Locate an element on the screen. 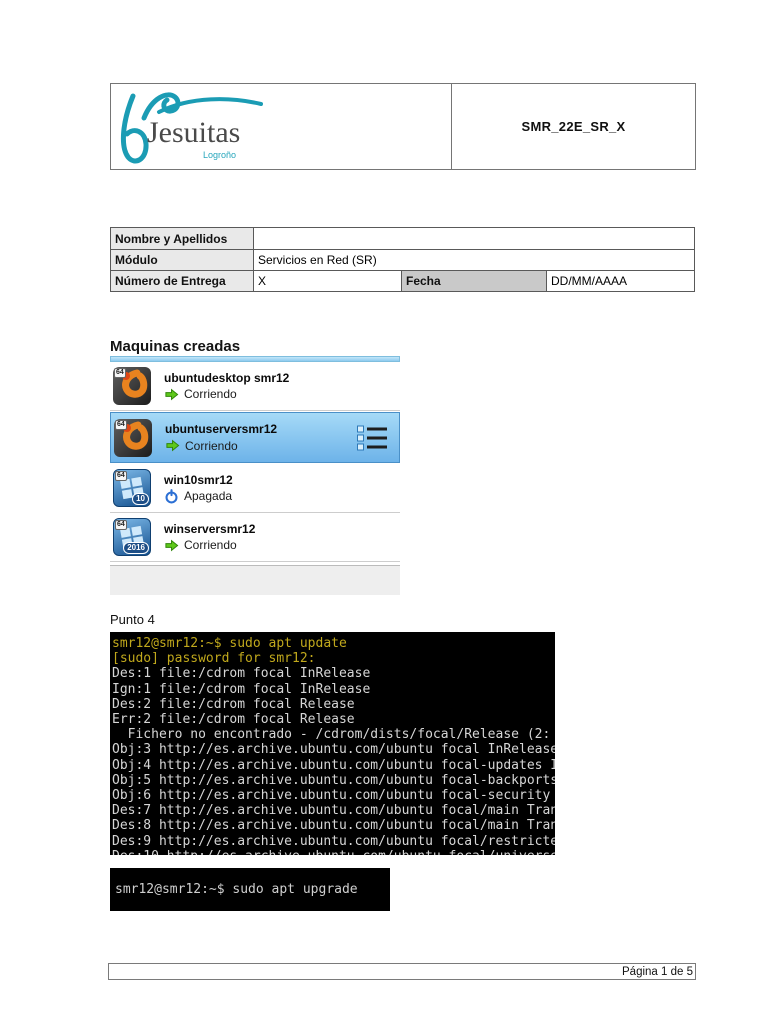  vm-list-empty-area is located at coordinates (255, 580).